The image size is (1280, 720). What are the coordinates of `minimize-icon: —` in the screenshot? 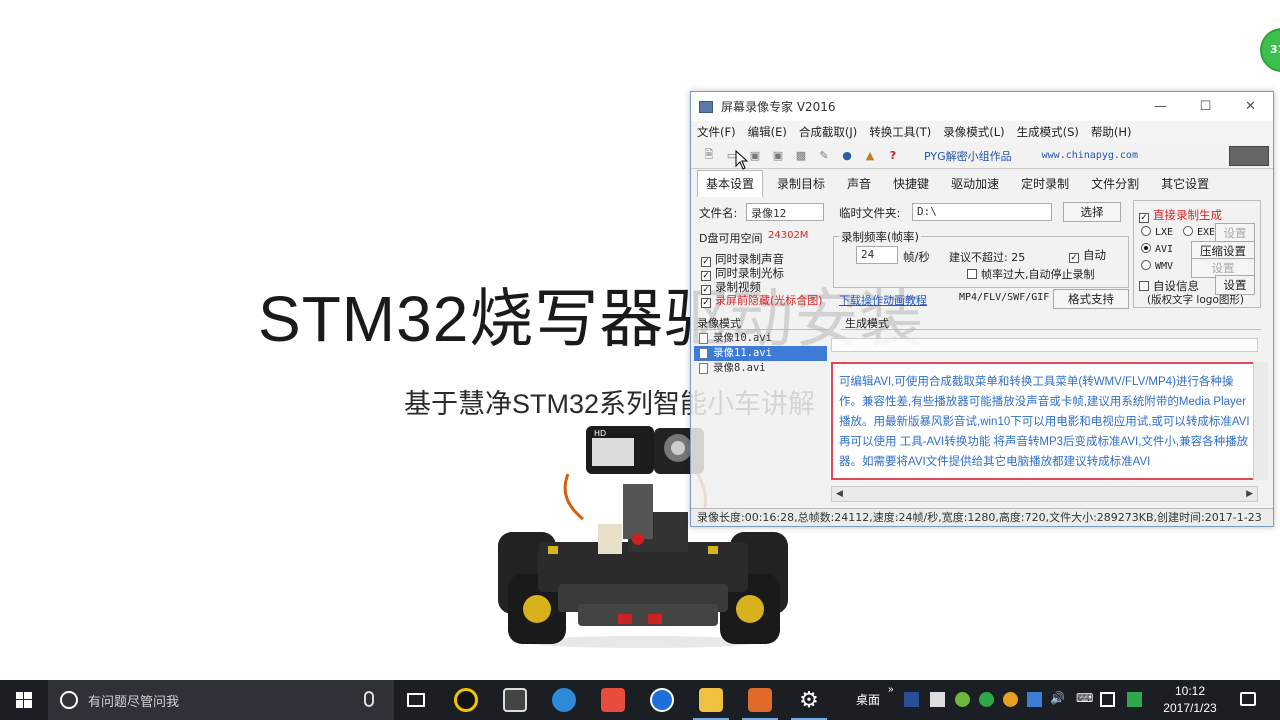 It's located at (1160, 106).